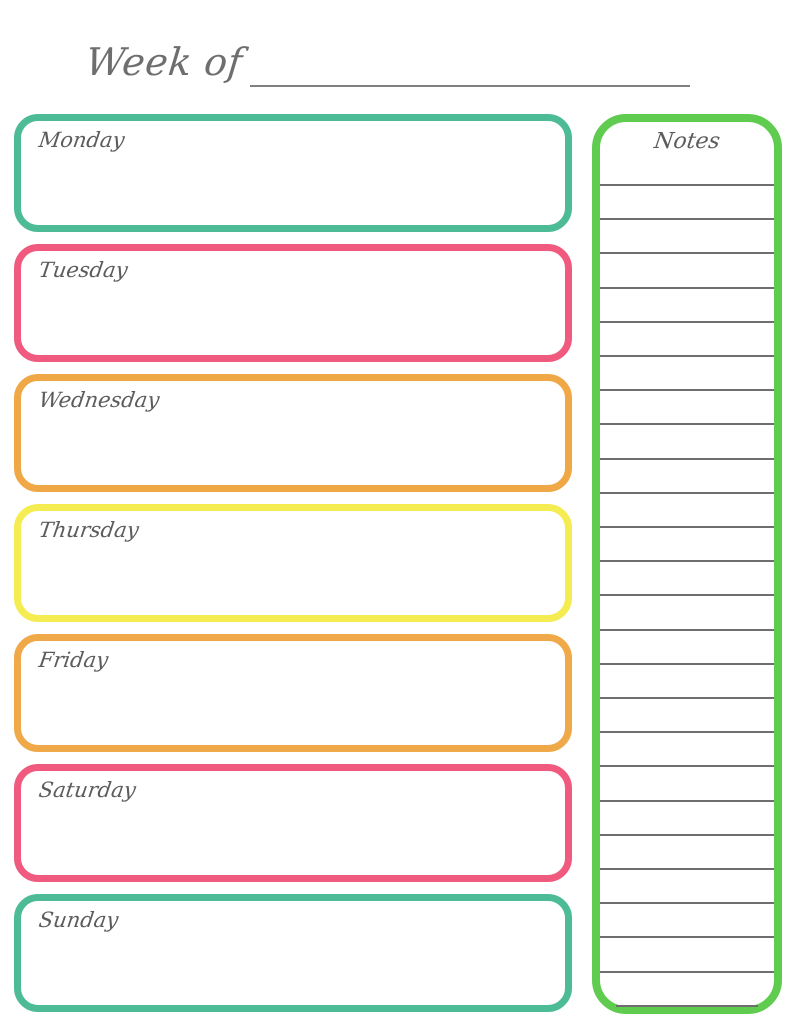 The width and height of the screenshot is (791, 1024). I want to click on page-title: Week of, so click(164, 62).